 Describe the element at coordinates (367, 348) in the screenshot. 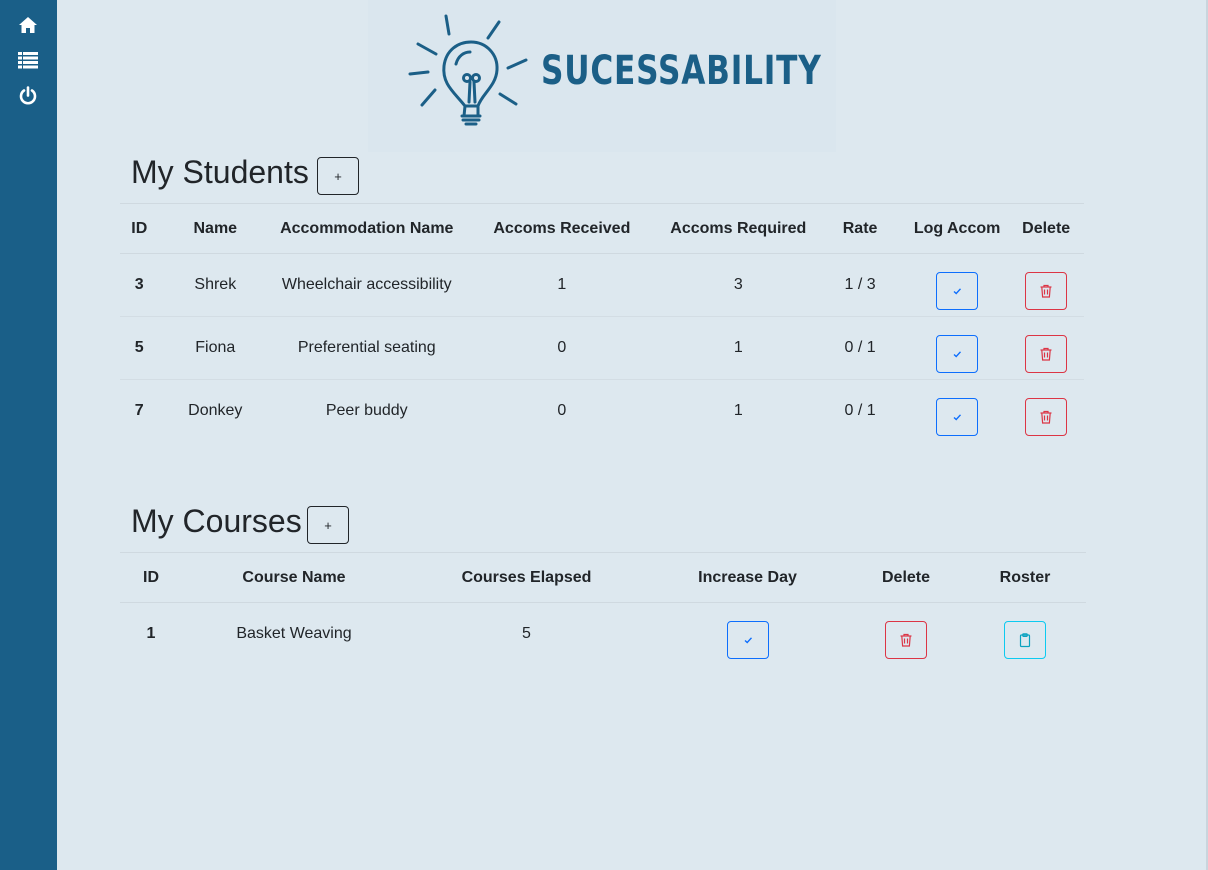

I see `accommodation-name: Preferential seating` at that location.